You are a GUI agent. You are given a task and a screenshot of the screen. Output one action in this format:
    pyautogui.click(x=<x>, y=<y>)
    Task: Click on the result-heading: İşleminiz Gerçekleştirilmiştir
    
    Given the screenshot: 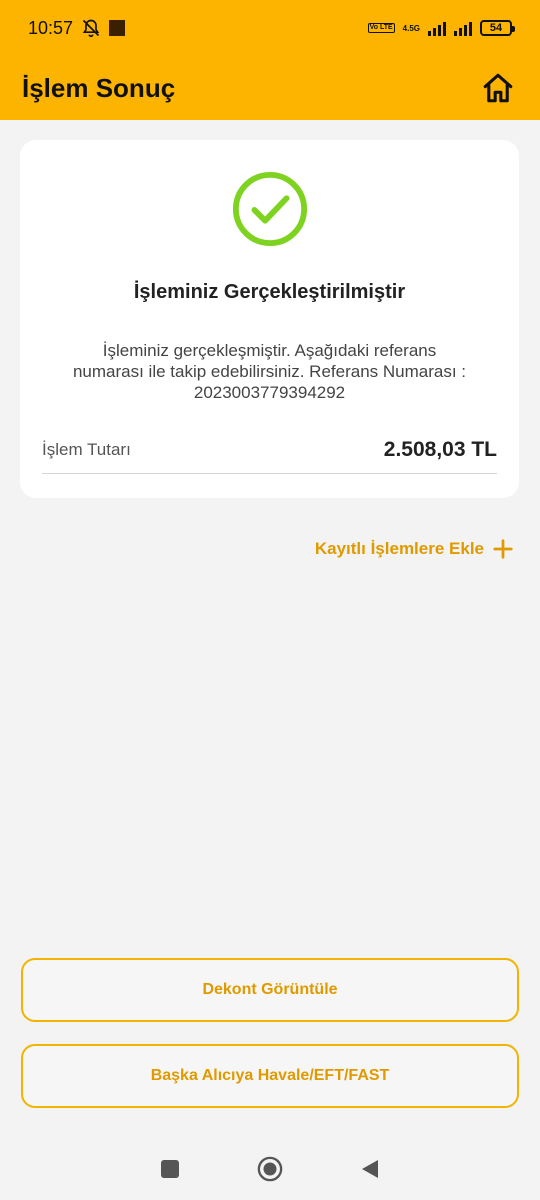 What is the action you would take?
    pyautogui.click(x=269, y=292)
    